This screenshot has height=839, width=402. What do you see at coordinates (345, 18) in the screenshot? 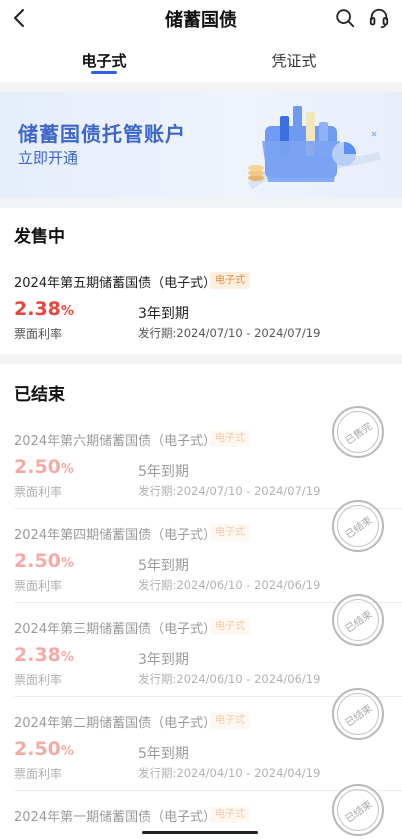
I see `search-icon` at bounding box center [345, 18].